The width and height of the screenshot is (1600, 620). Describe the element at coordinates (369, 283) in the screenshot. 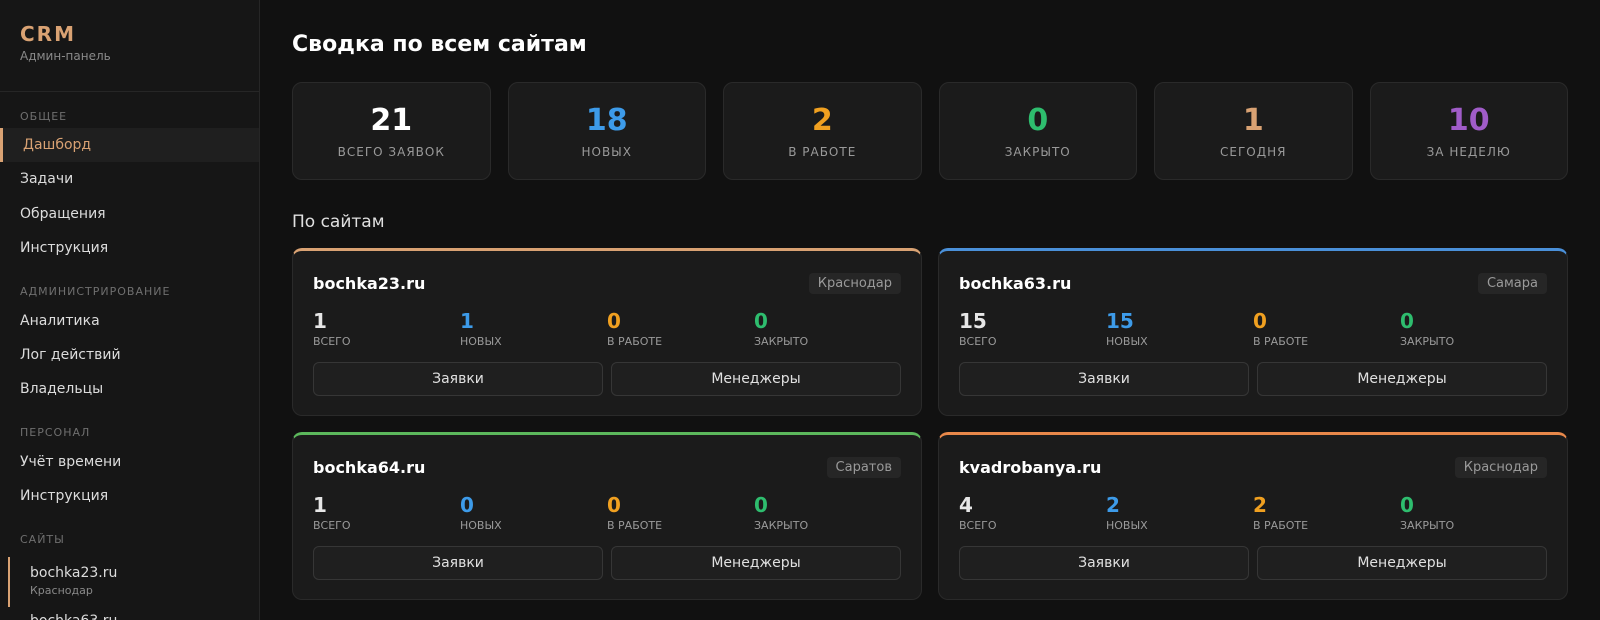

I see `site-domain: bochka23.ru` at that location.